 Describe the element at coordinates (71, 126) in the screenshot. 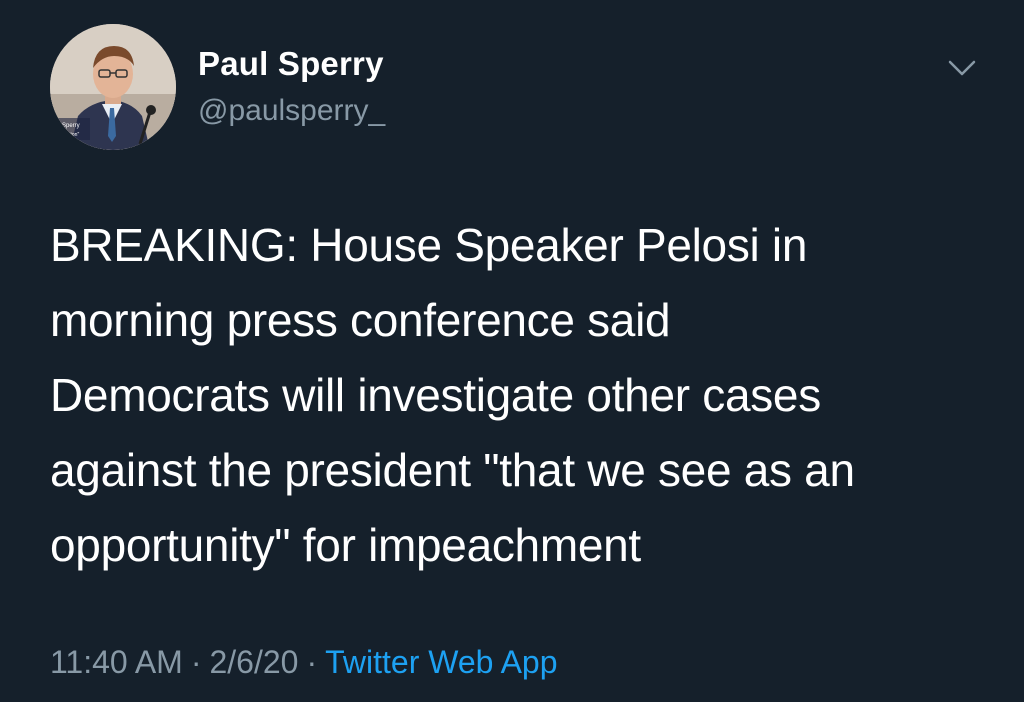

I see `avatar-caption-line1: Sperry` at that location.